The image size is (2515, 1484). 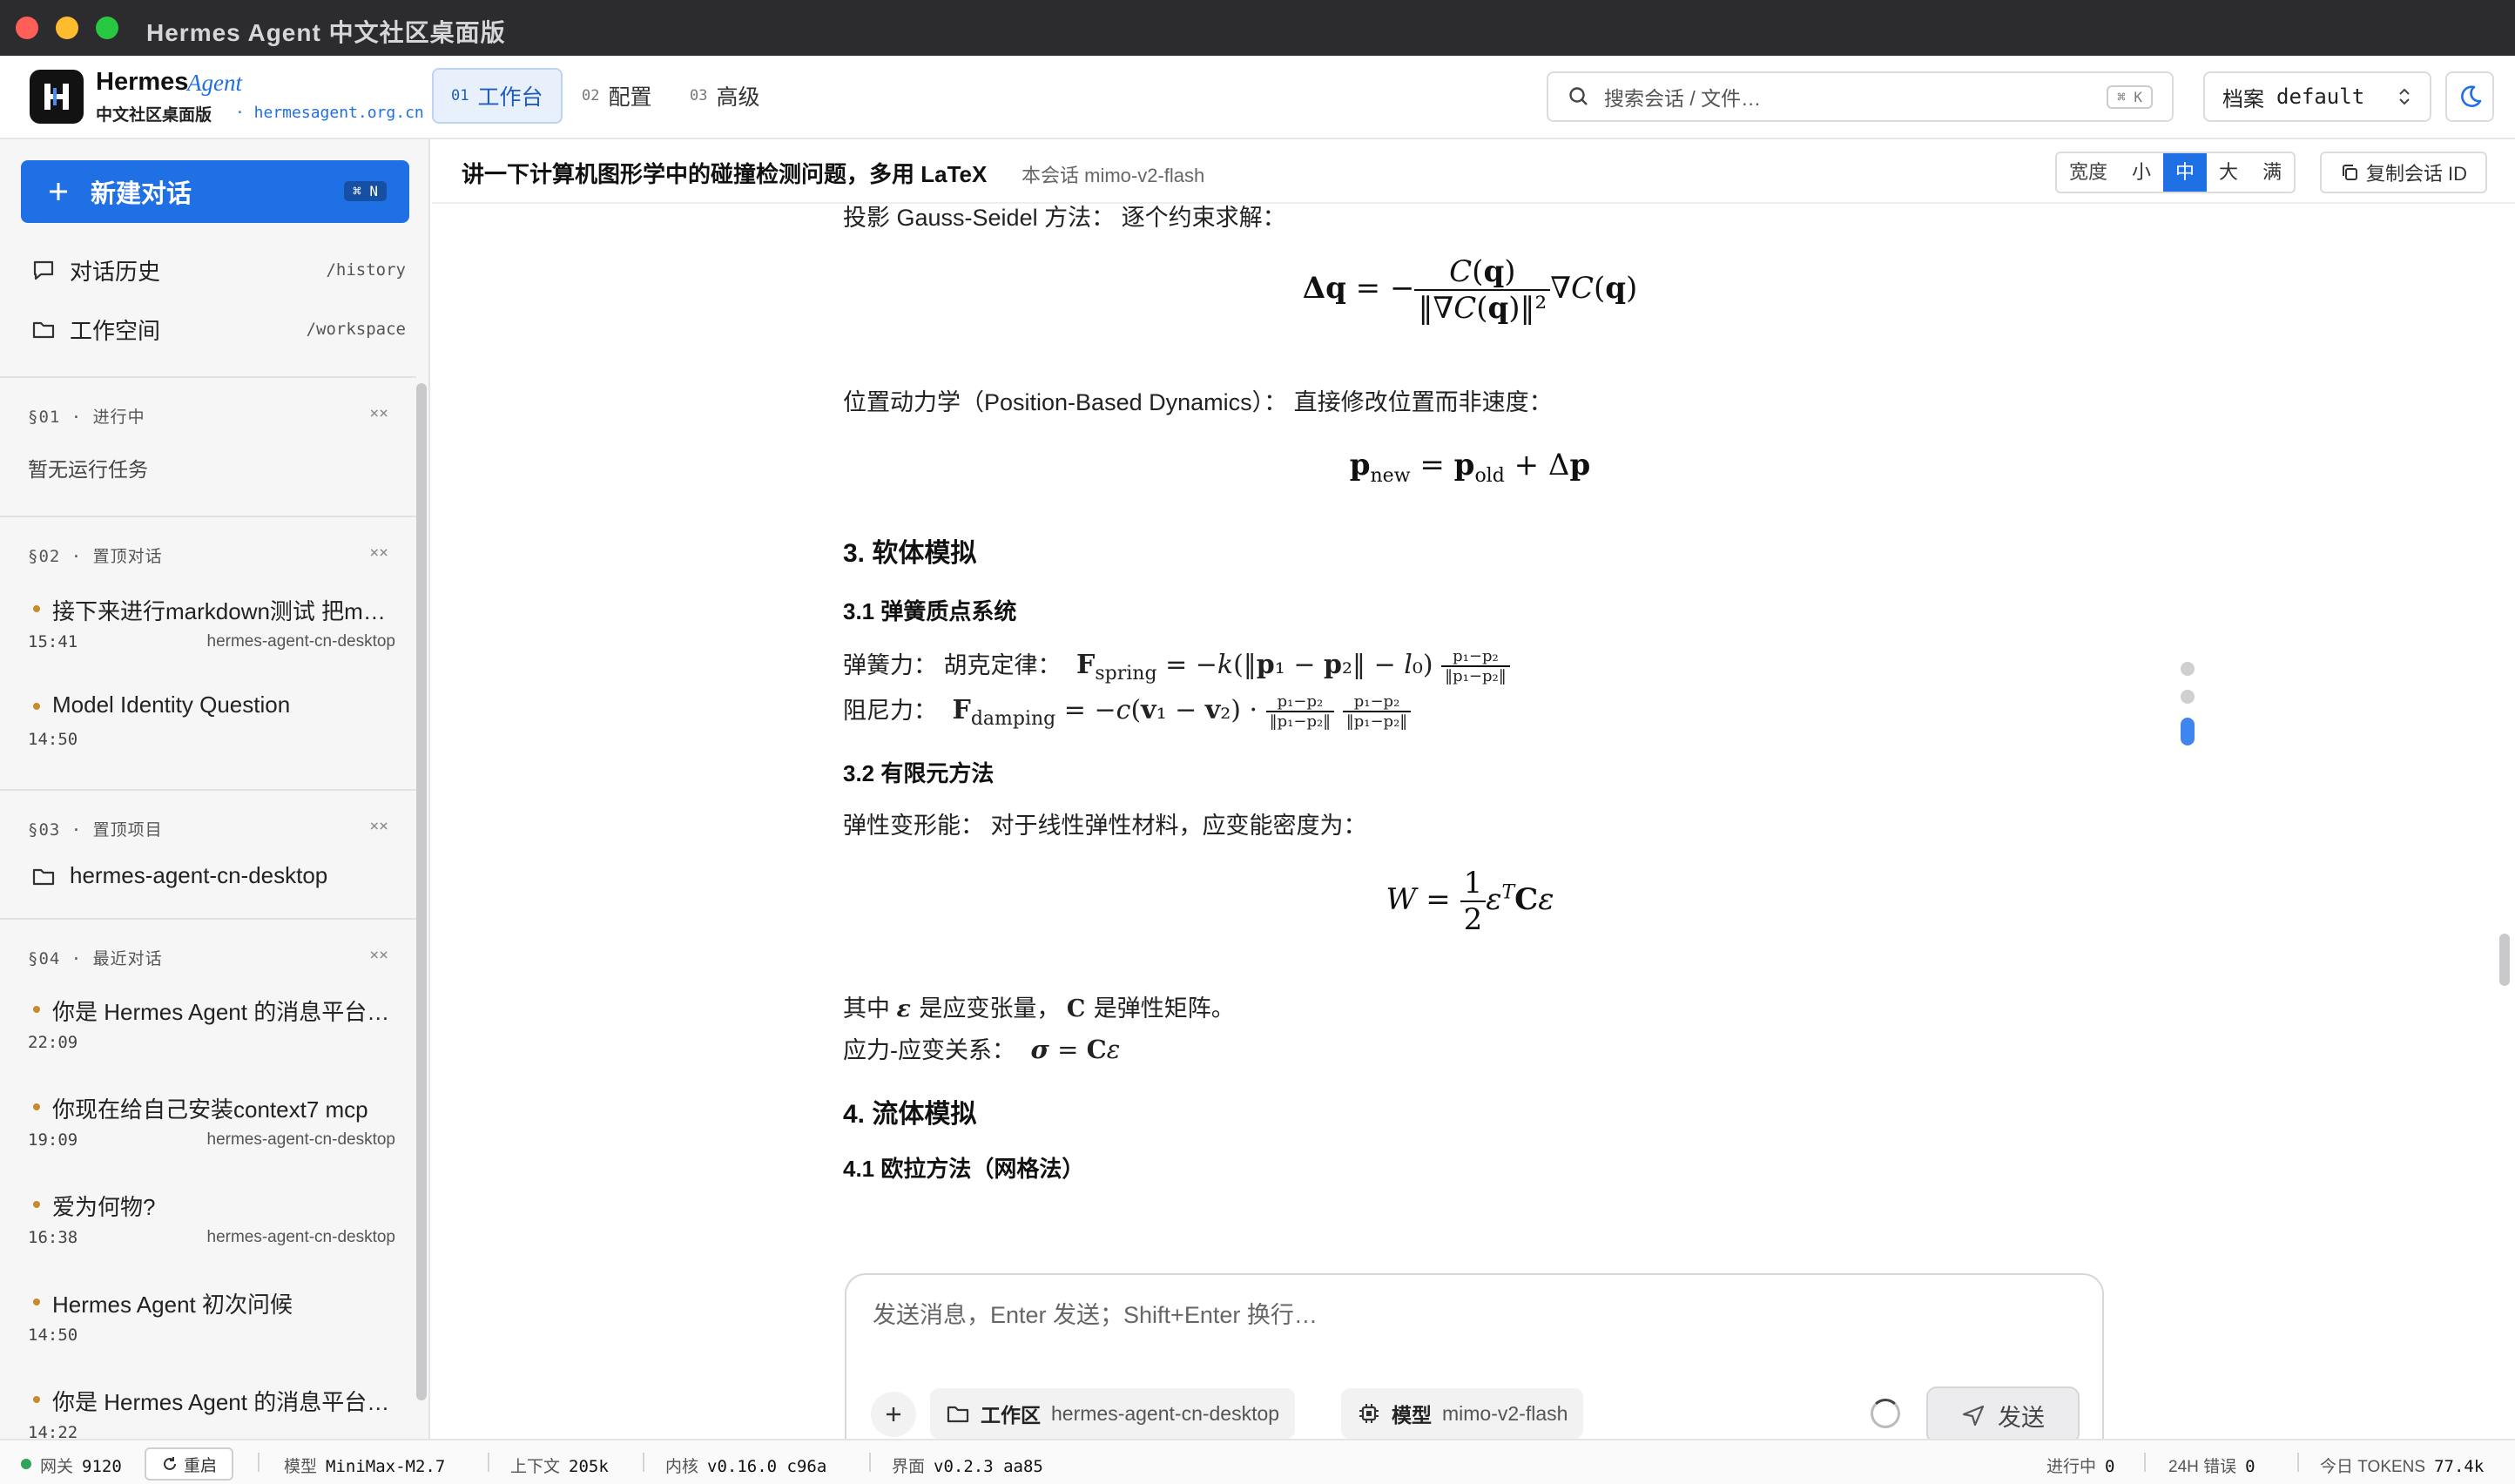 I want to click on list-item: 爱为何物? 16:38 hermes-agent-cn-desktop, so click(x=211, y=1224).